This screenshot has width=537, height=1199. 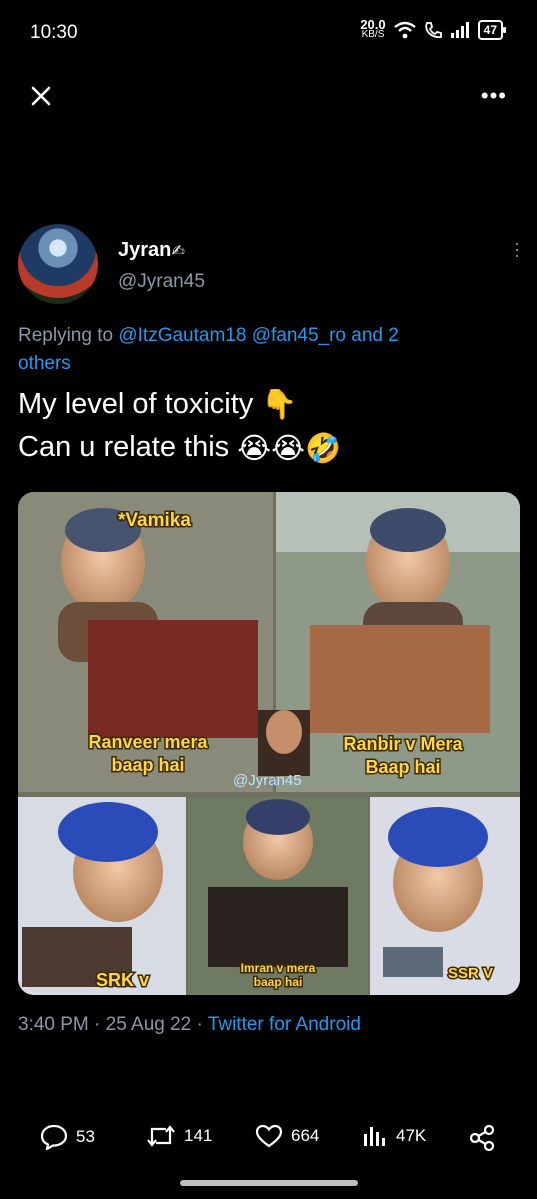 I want to click on top-bar: •••, so click(x=268, y=95).